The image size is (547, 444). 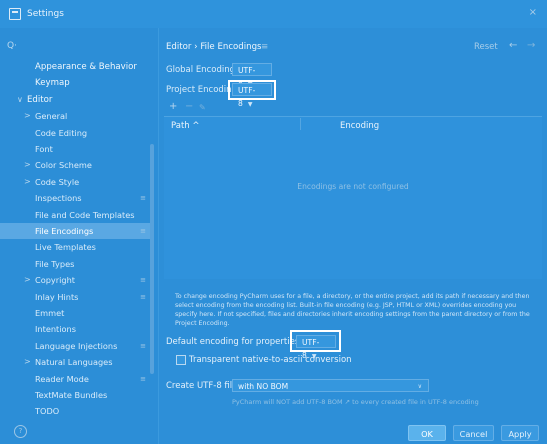 I want to click on window-title: Settings, so click(x=45, y=14).